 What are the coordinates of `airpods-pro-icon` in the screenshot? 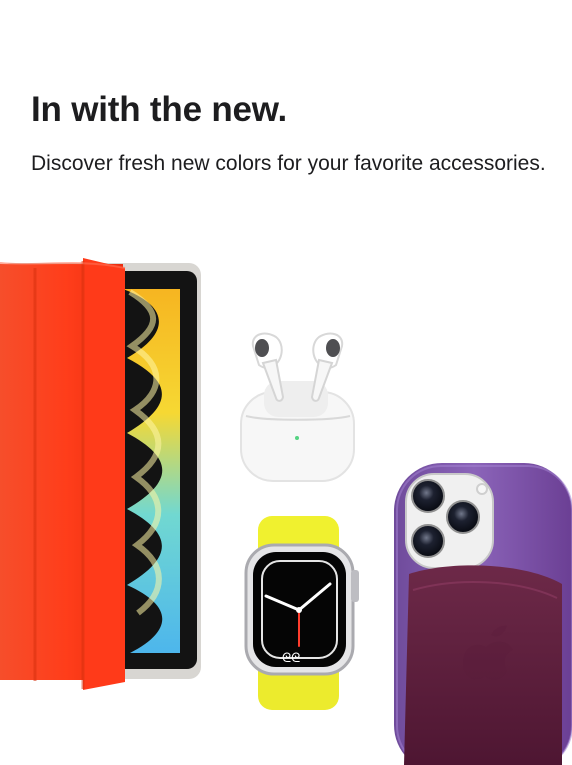 It's located at (297, 407).